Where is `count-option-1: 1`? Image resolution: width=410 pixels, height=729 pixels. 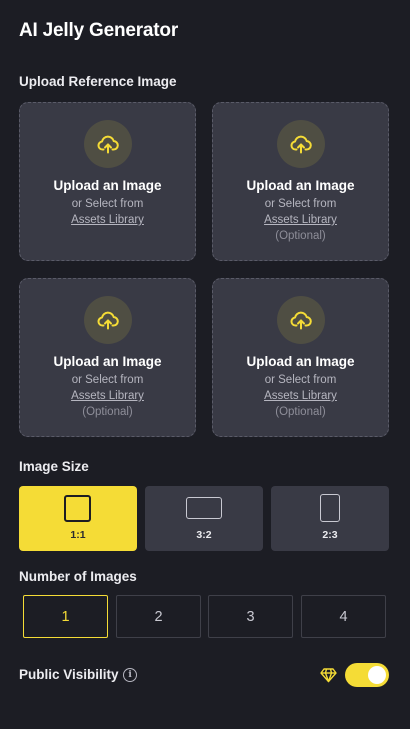
count-option-1: 1 is located at coordinates (65, 616).